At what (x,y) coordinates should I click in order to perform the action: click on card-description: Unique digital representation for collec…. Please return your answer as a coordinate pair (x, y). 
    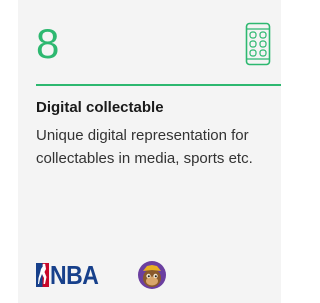
    Looking at the image, I should click on (144, 147).